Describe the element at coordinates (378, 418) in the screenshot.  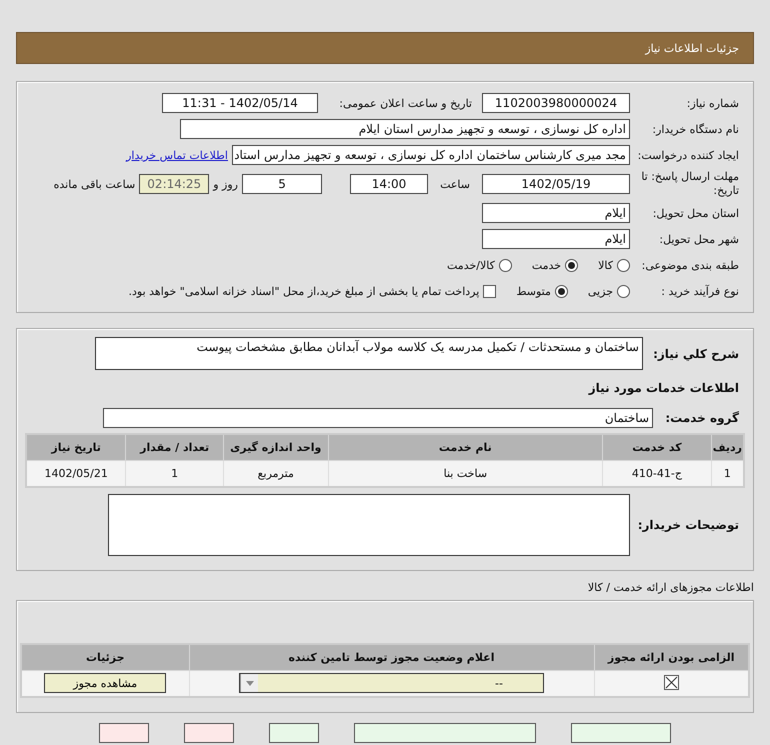
I see `service-group-field: ساختمان` at that location.